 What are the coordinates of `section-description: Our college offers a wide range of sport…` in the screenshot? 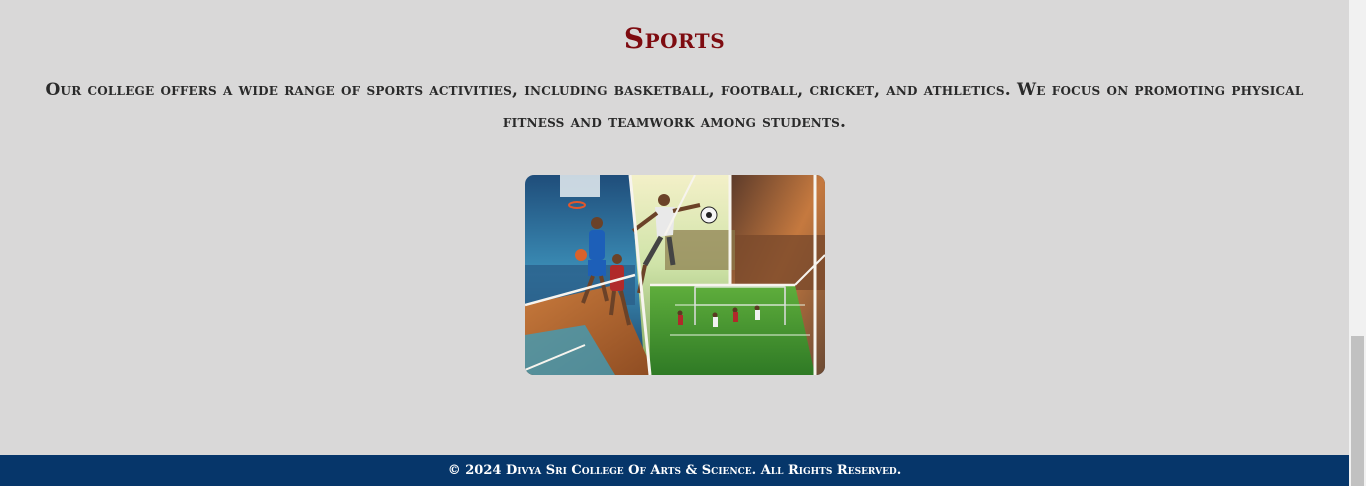 It's located at (674, 106).